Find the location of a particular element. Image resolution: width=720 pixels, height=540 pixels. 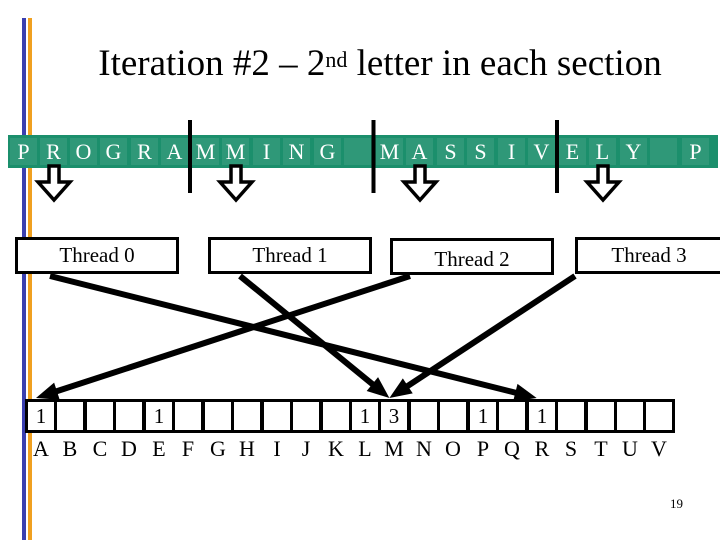

page-number: 19 is located at coordinates (676, 503).